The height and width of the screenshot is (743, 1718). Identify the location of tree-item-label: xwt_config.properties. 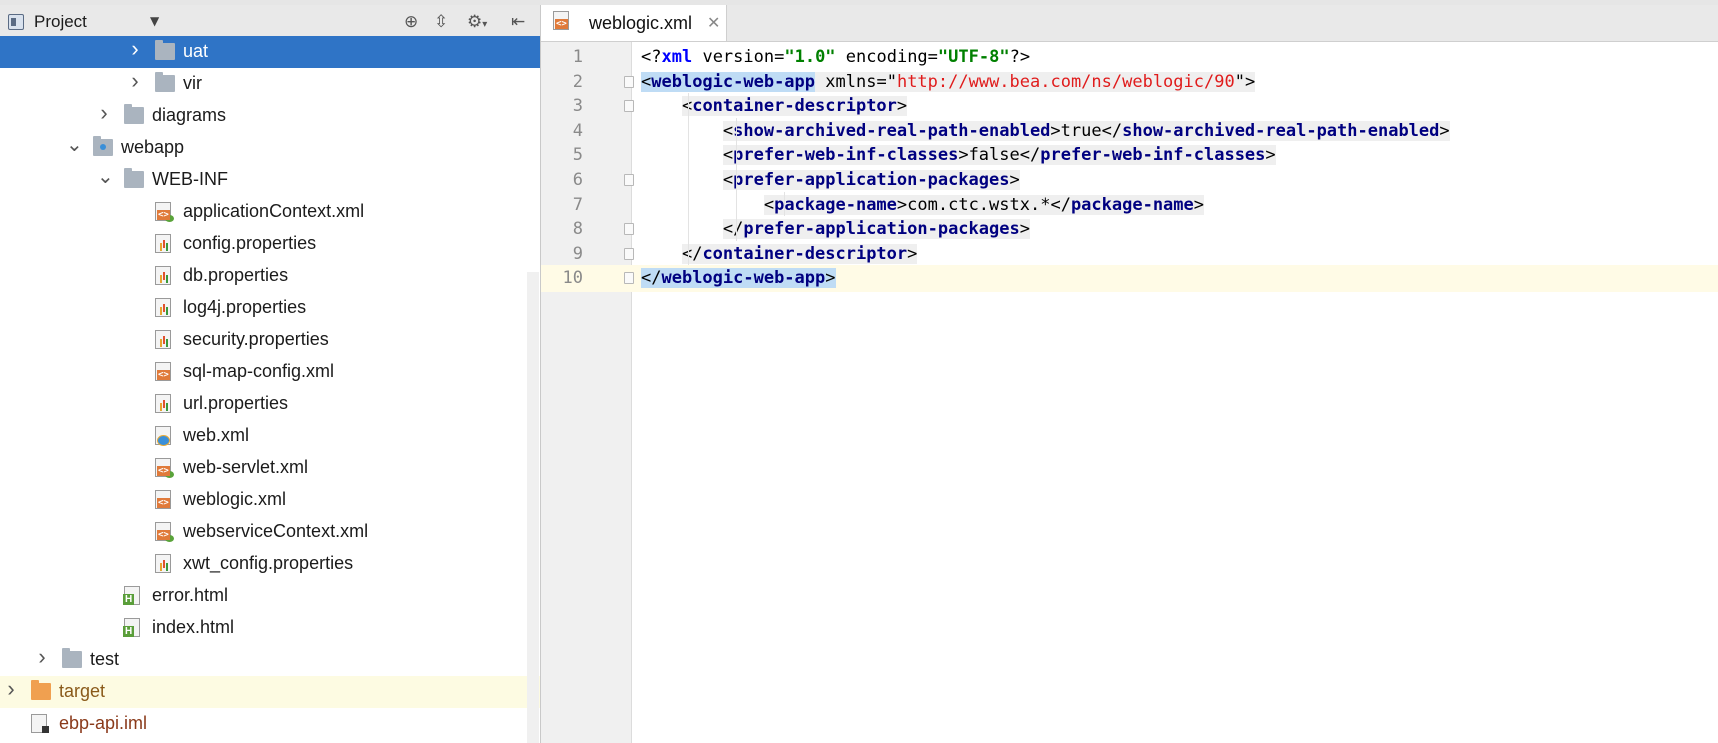
(268, 563).